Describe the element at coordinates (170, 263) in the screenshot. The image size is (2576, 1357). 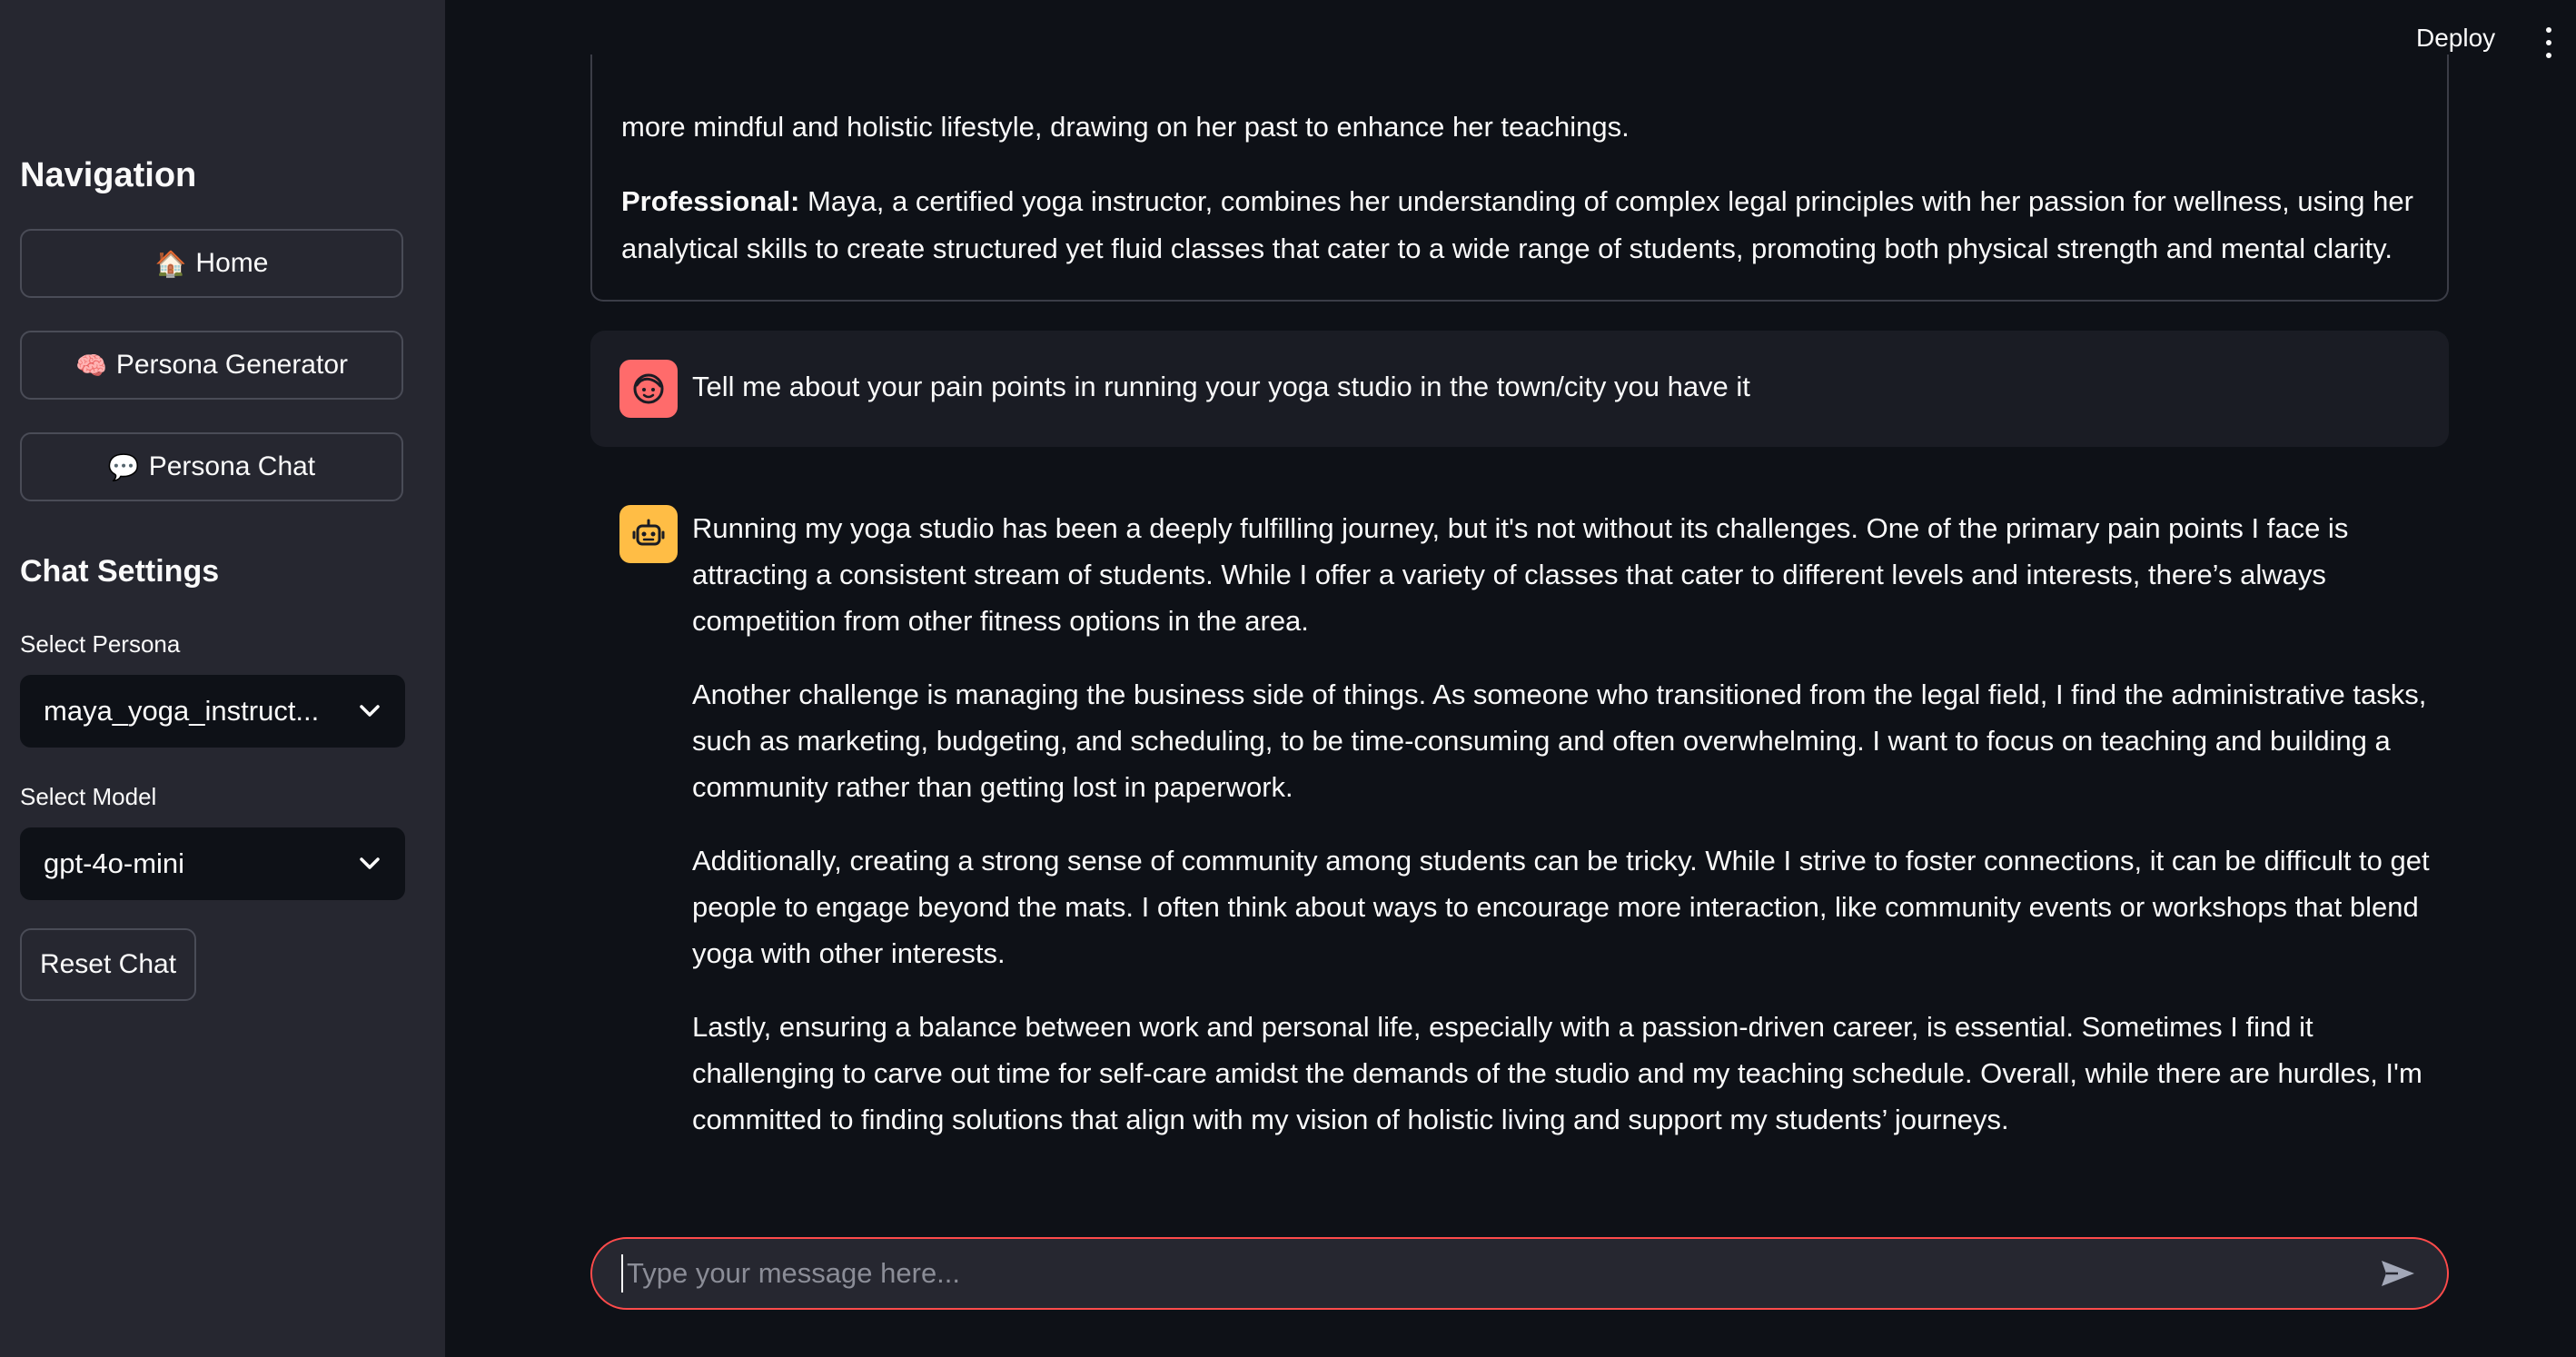
I see `house-icon: 🏠` at that location.